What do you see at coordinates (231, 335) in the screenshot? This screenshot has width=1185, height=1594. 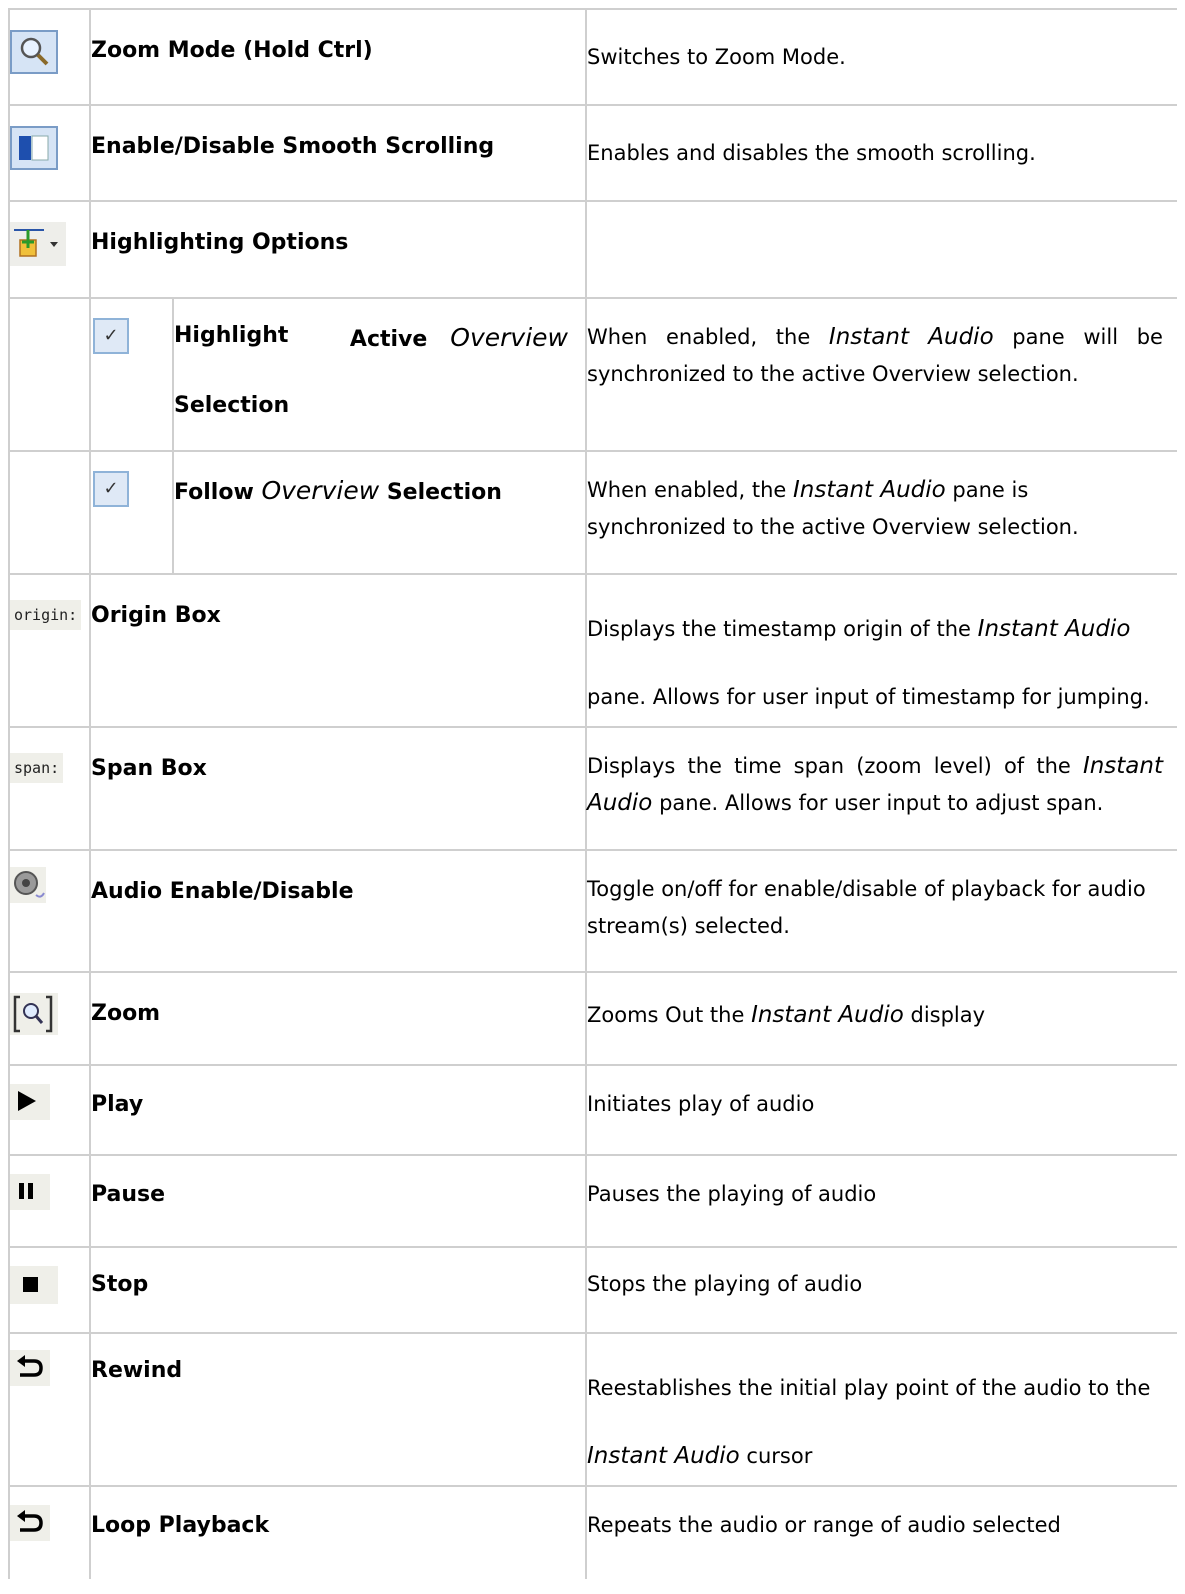 I see `row-name-part: Highlight` at bounding box center [231, 335].